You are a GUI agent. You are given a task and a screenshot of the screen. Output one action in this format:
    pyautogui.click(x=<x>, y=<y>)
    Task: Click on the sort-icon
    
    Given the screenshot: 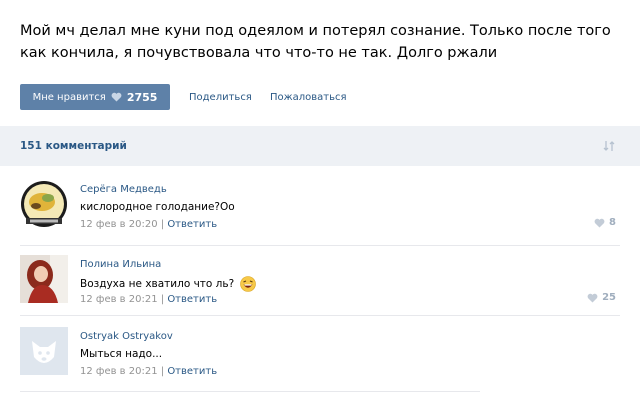 What is the action you would take?
    pyautogui.click(x=609, y=146)
    